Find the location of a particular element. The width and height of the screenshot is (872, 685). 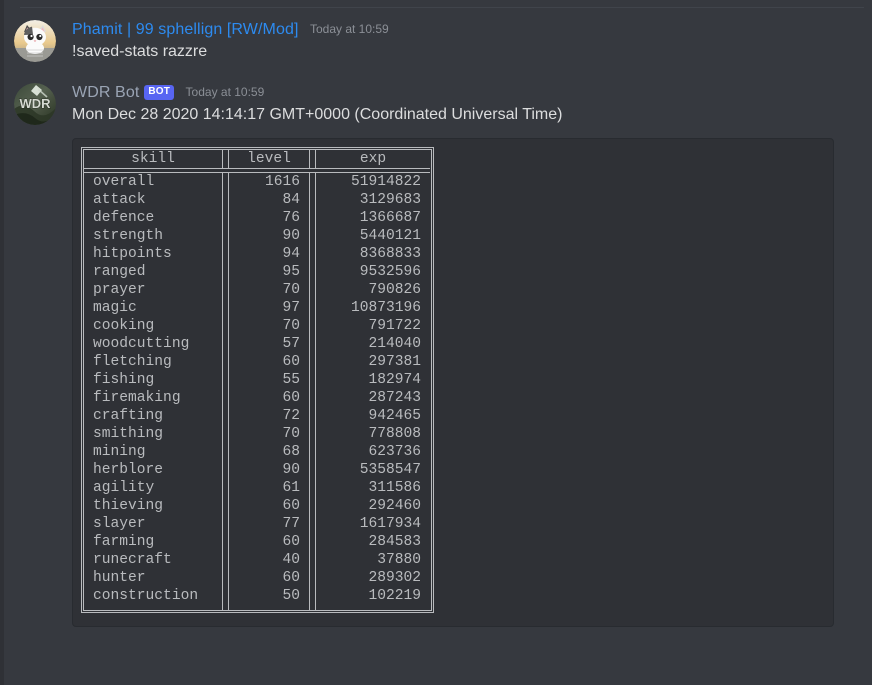

column-header-level: level is located at coordinates (269, 159).